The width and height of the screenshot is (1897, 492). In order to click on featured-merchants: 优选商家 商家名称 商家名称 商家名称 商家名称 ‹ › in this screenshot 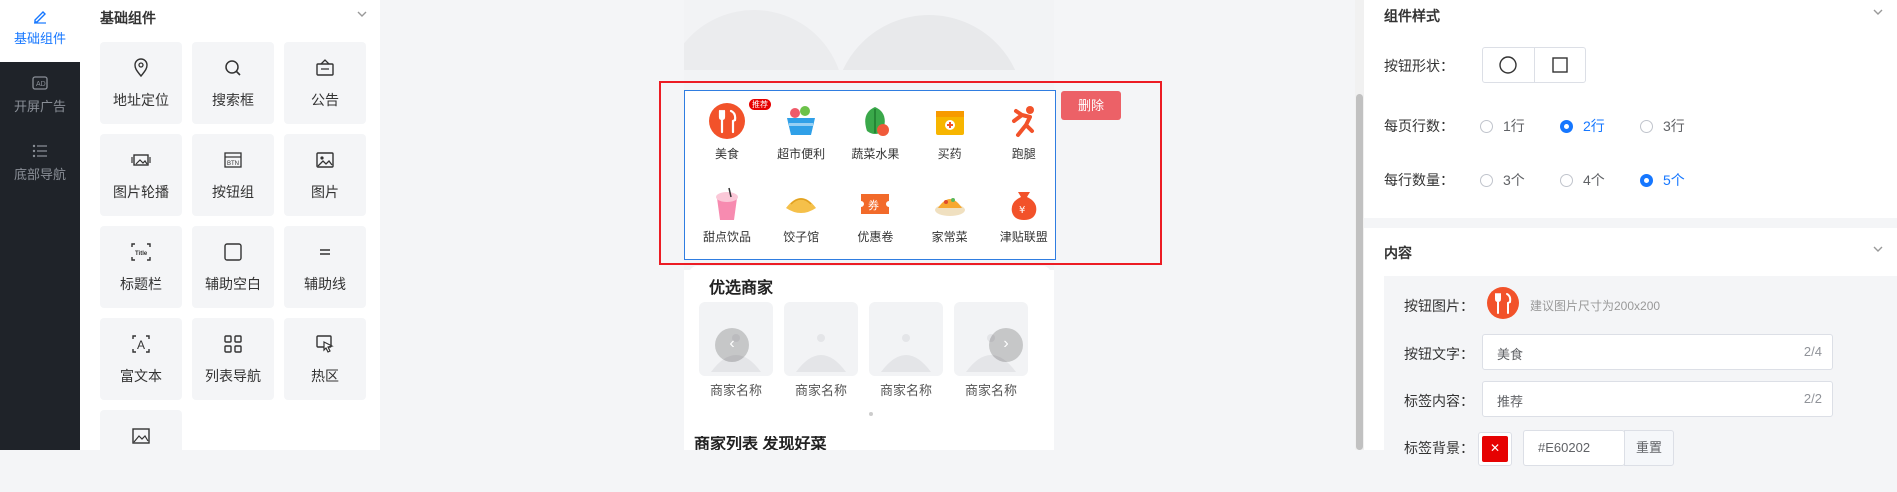, I will do `click(870, 346)`.